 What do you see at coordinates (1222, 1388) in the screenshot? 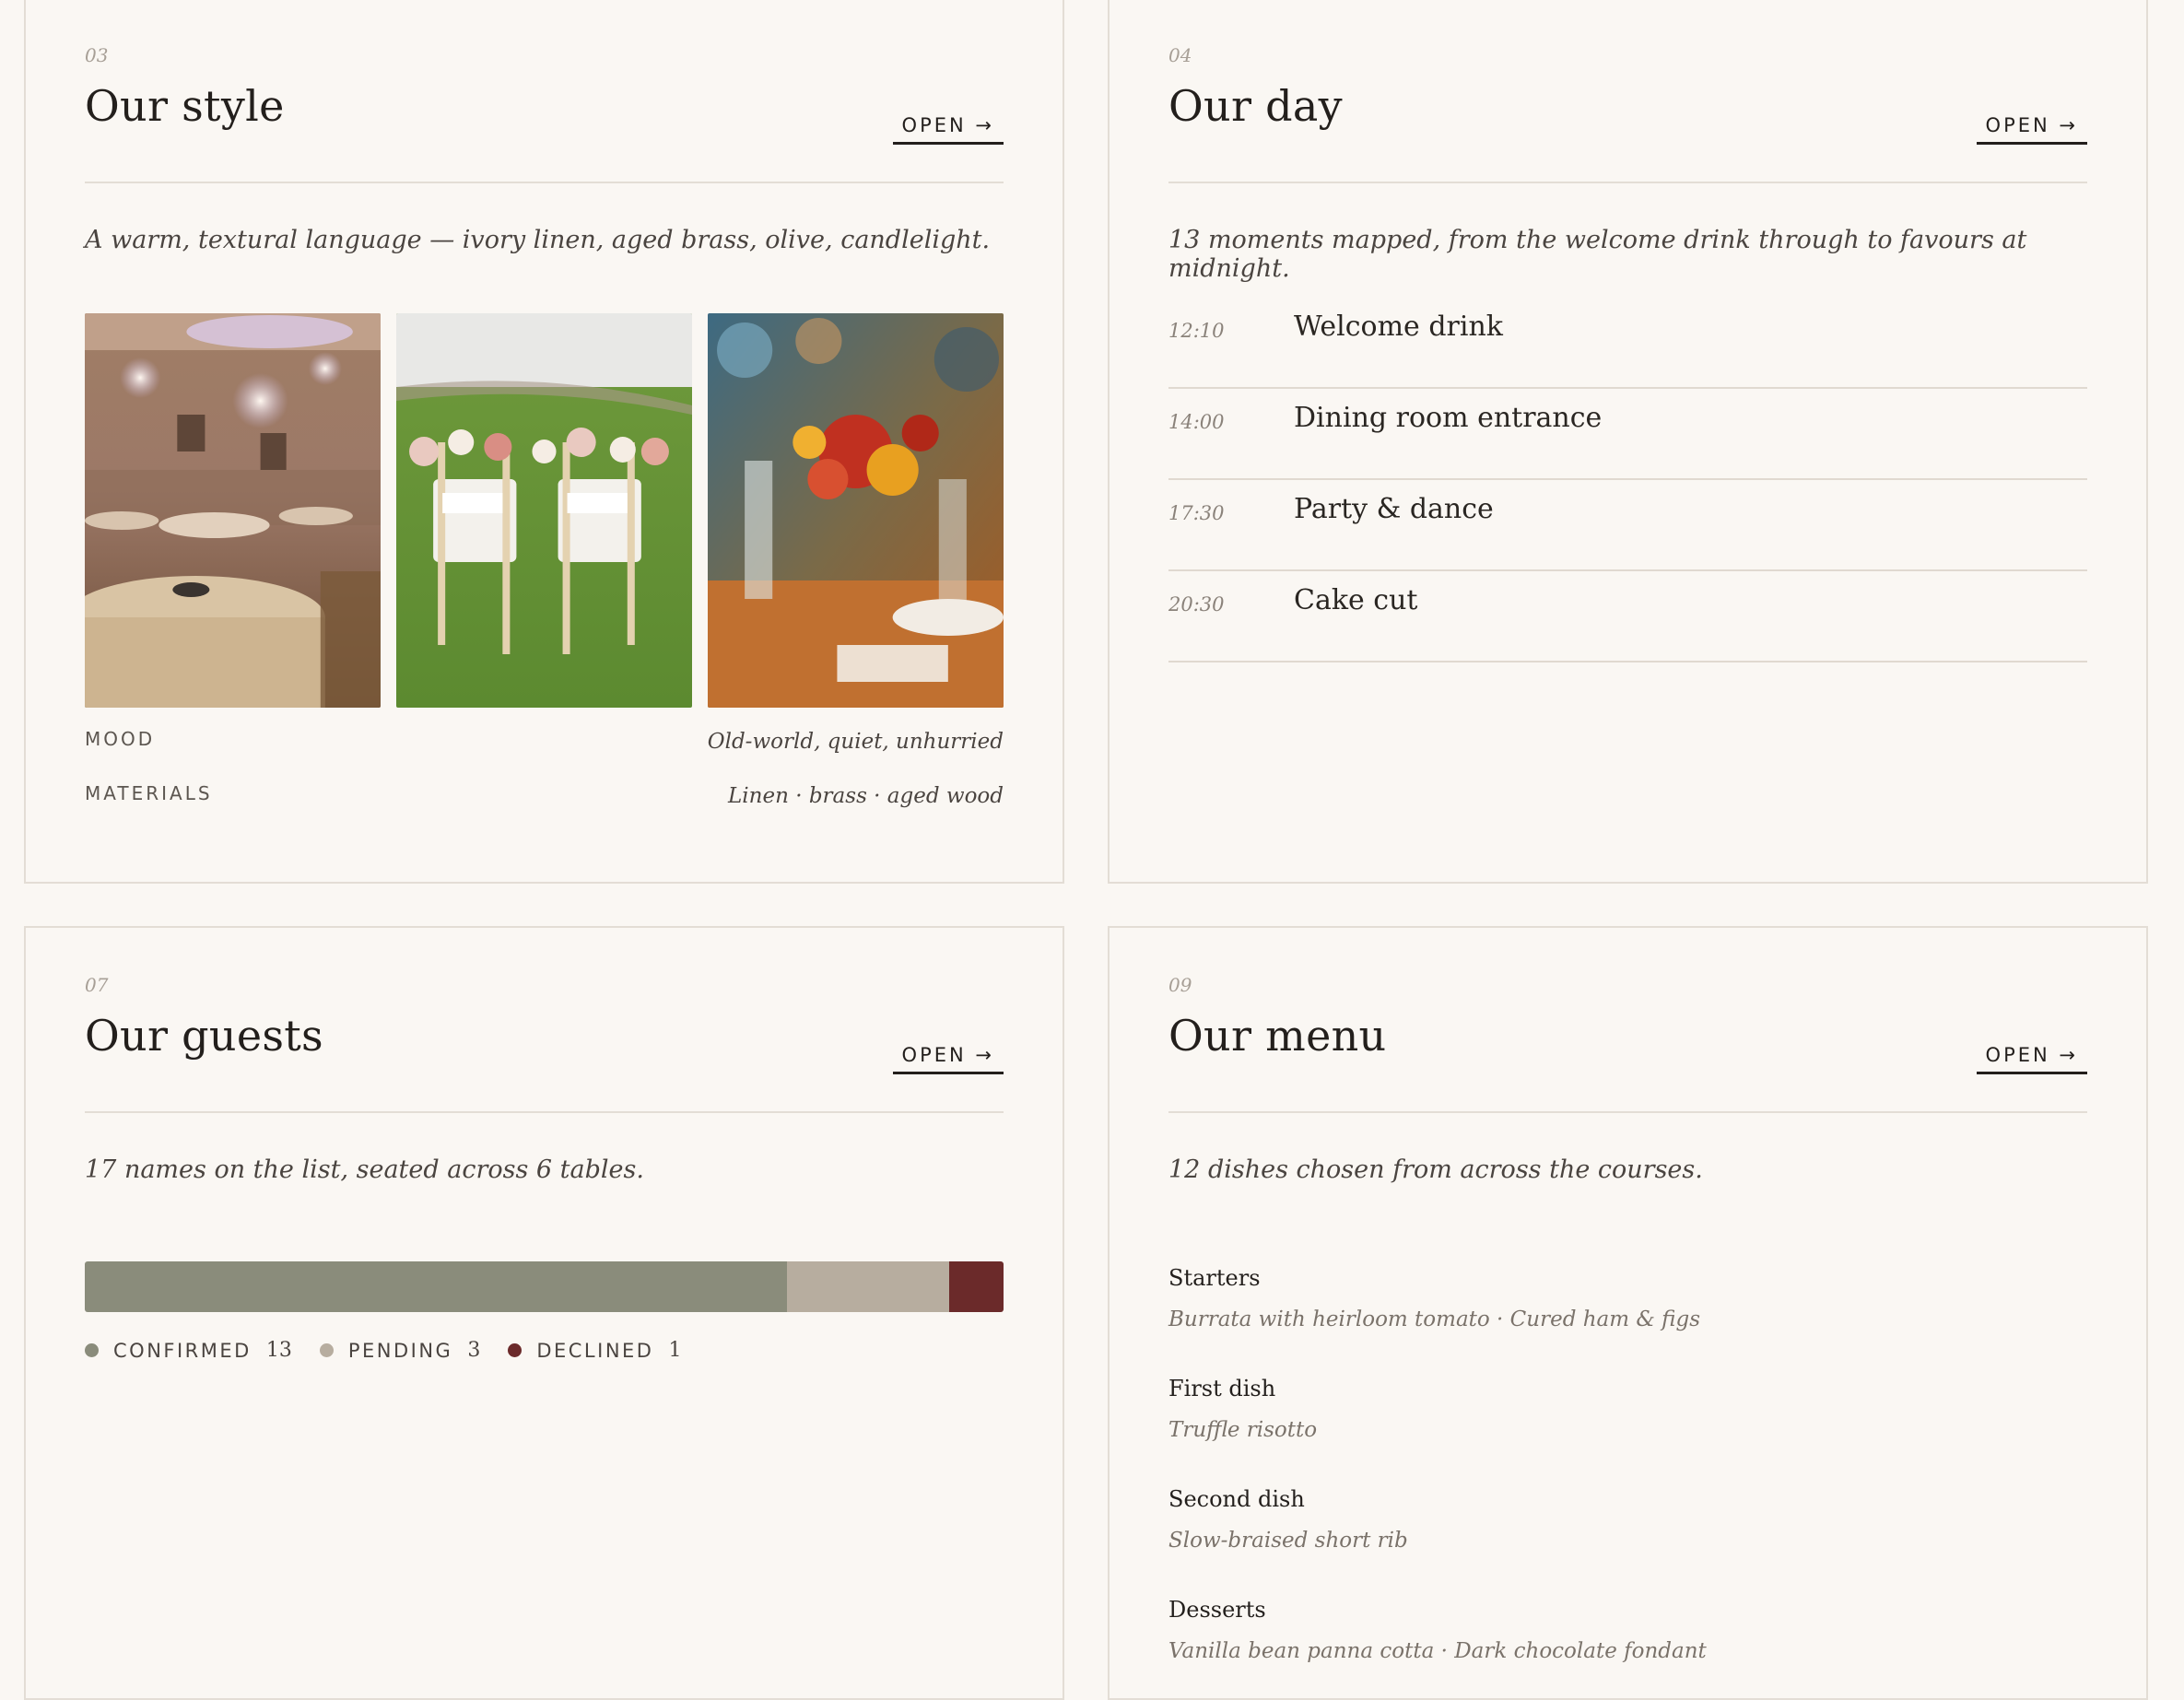
I see `course-name: First dish` at bounding box center [1222, 1388].